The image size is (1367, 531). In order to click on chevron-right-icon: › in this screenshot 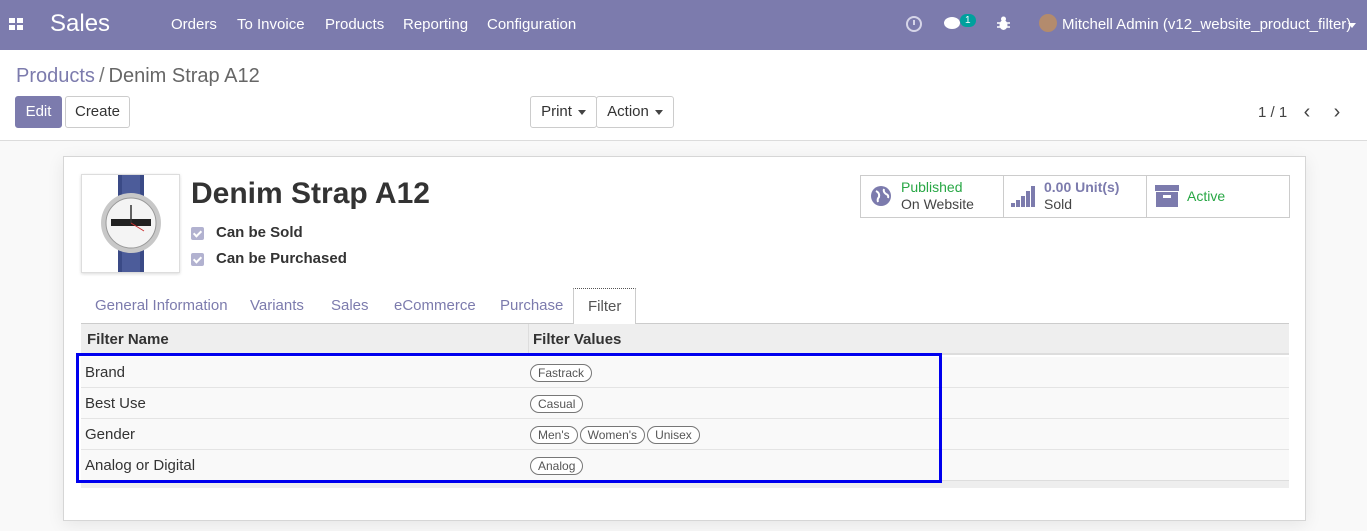, I will do `click(1337, 112)`.